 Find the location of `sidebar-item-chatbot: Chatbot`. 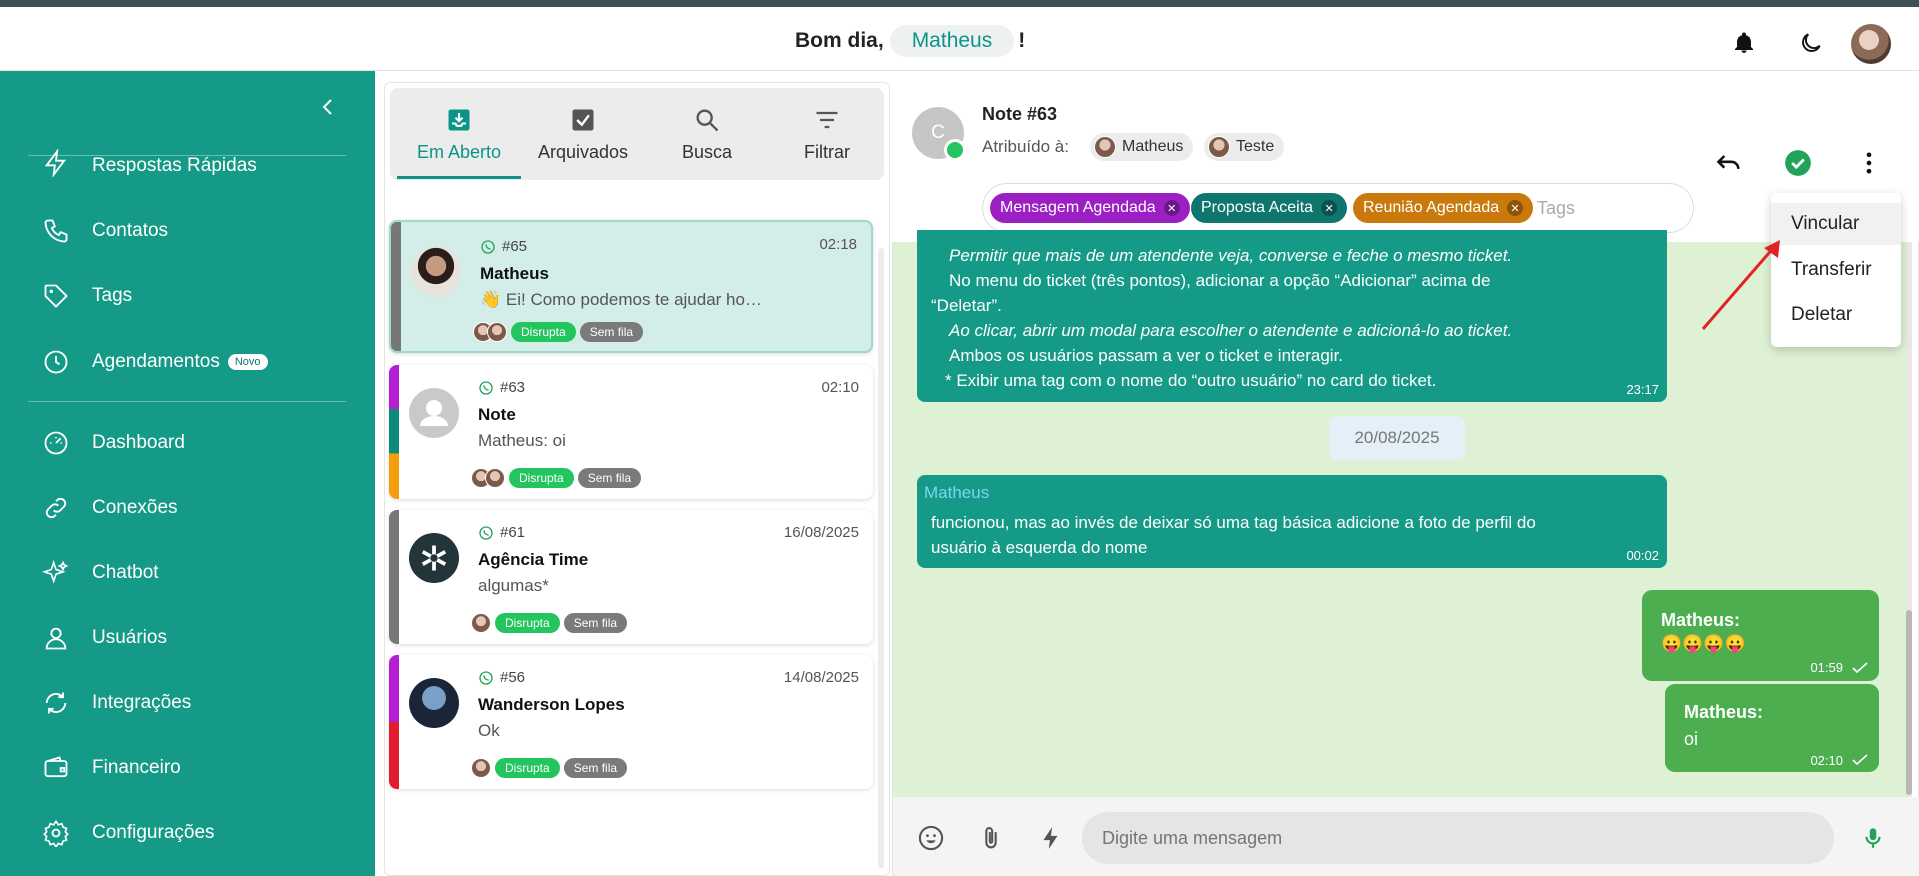

sidebar-item-chatbot: Chatbot is located at coordinates (100, 573).